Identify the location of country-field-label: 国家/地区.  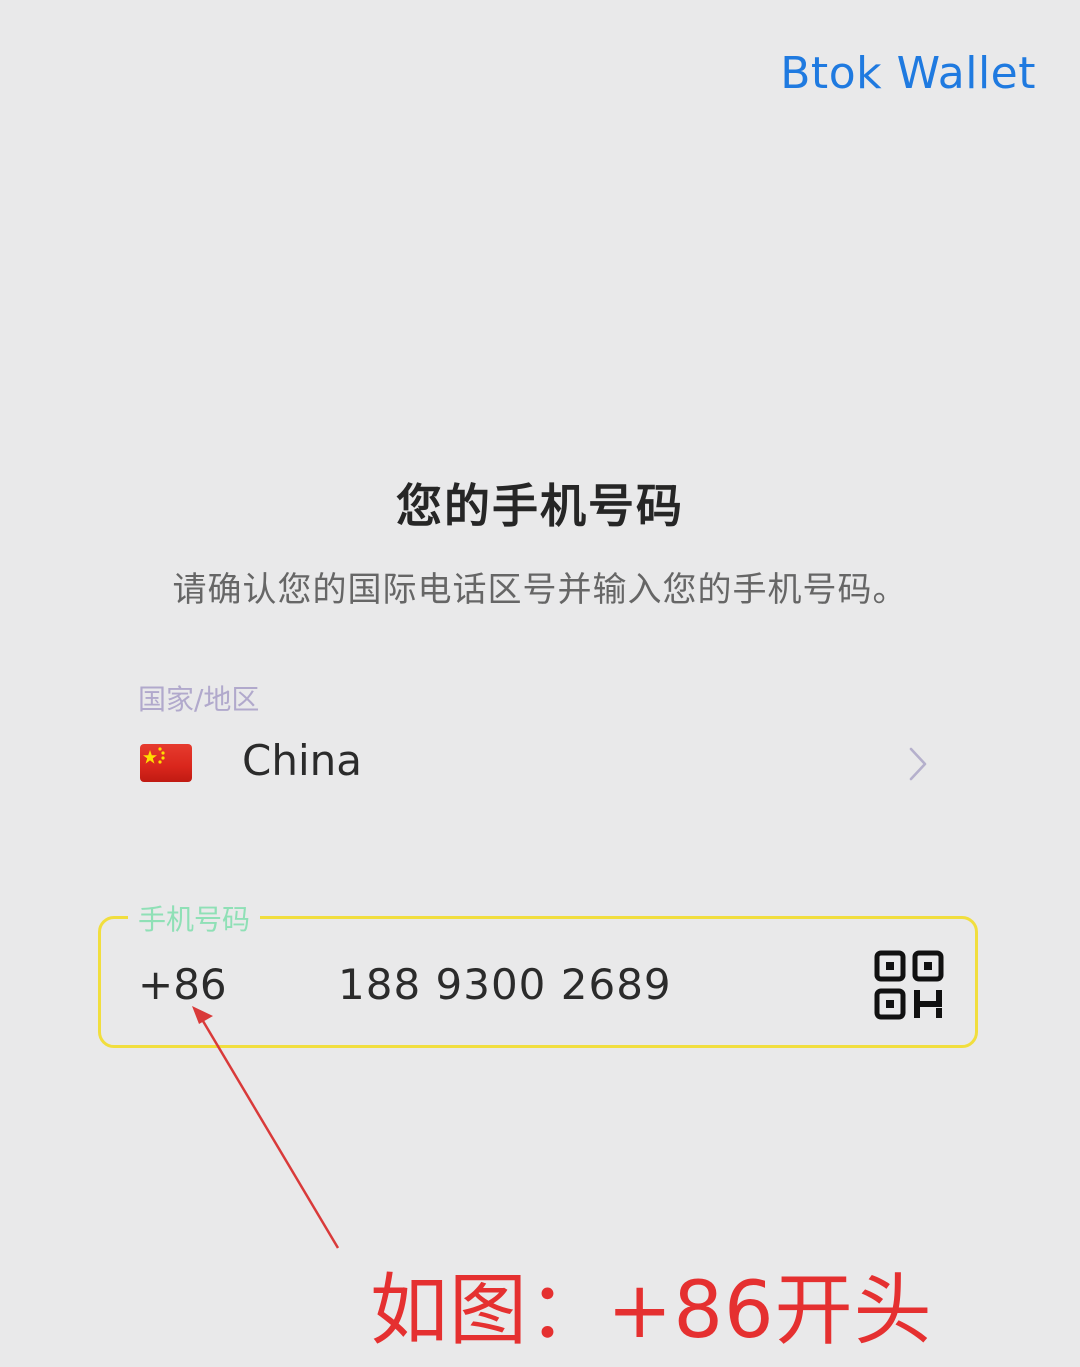
(199, 699).